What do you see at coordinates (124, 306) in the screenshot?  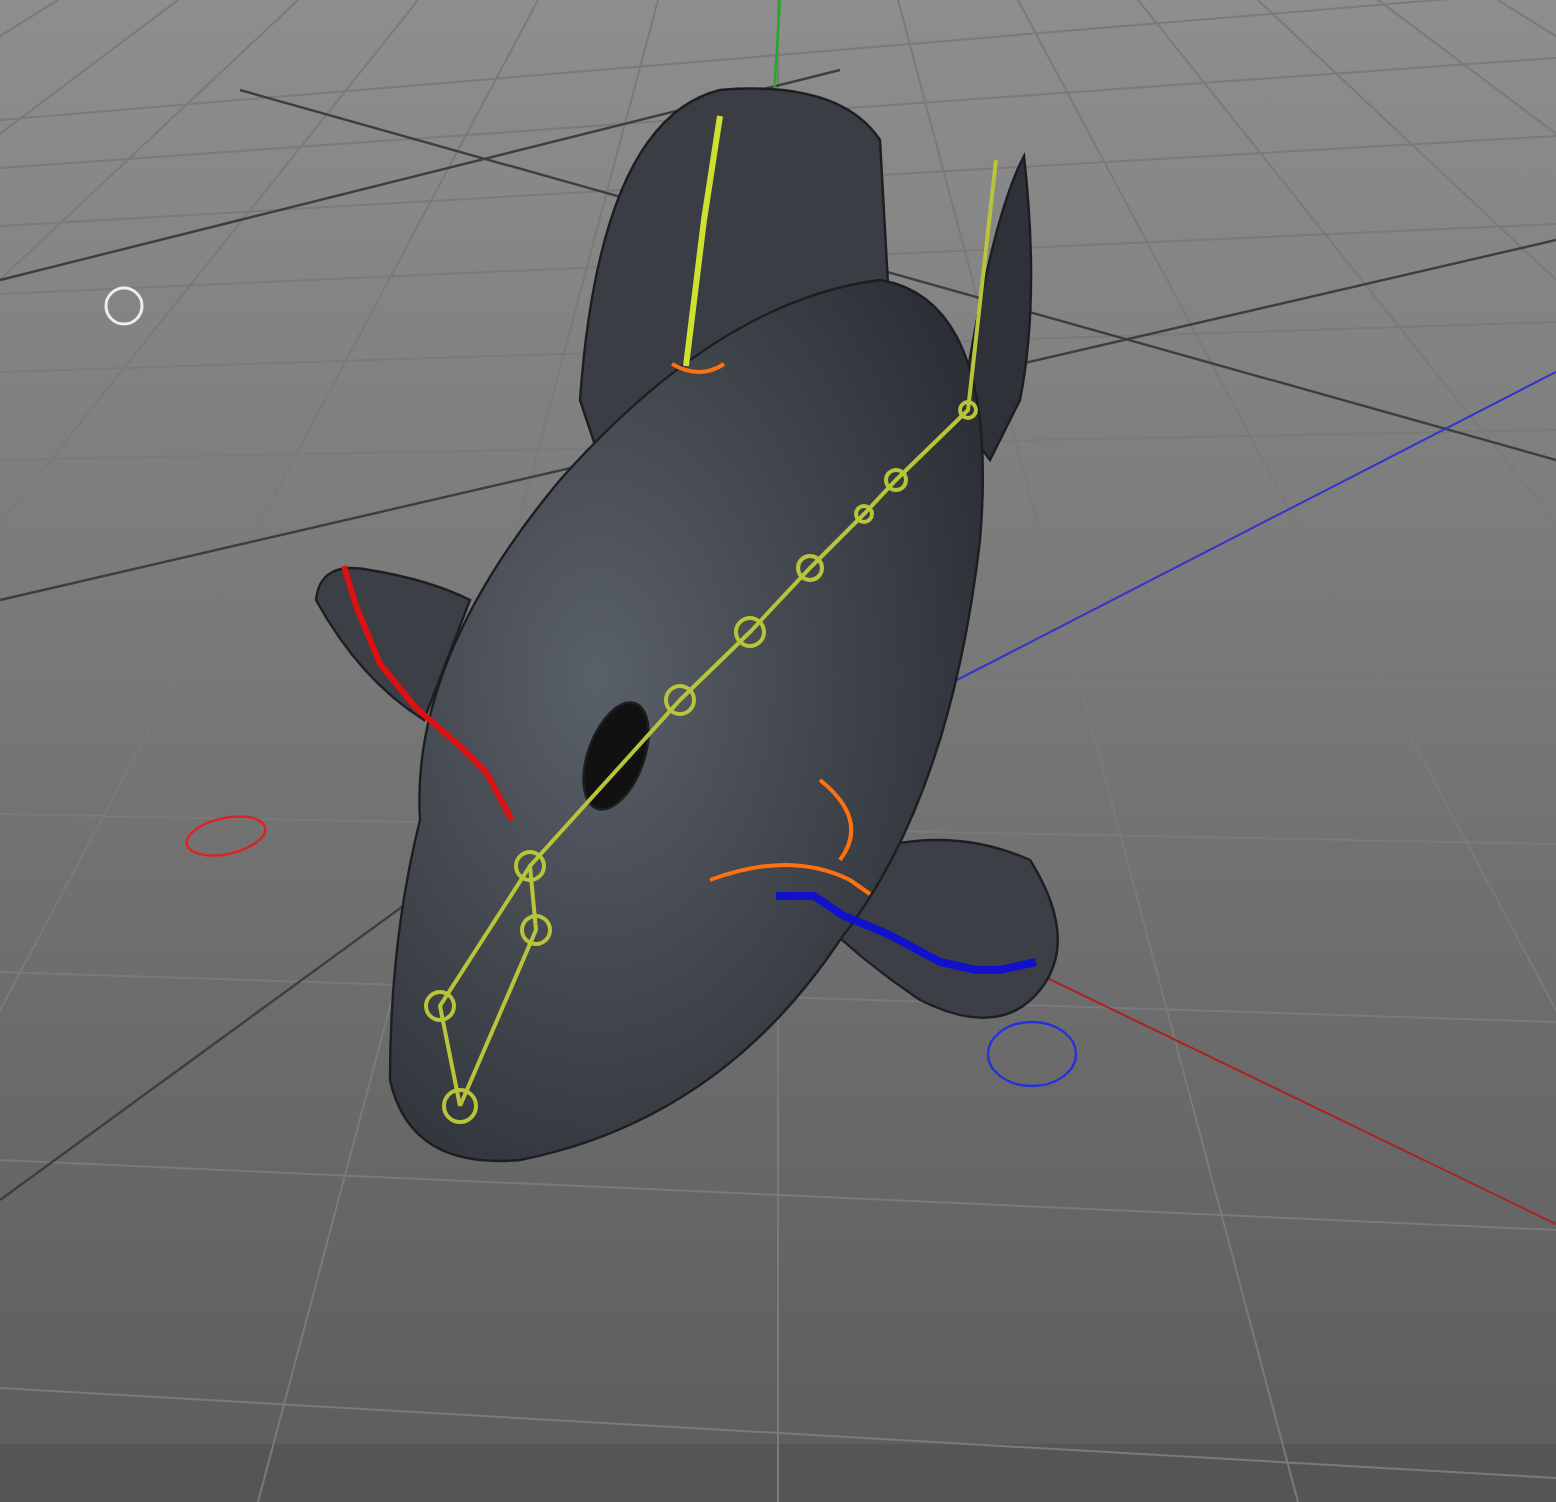 I see `null-object-circle` at bounding box center [124, 306].